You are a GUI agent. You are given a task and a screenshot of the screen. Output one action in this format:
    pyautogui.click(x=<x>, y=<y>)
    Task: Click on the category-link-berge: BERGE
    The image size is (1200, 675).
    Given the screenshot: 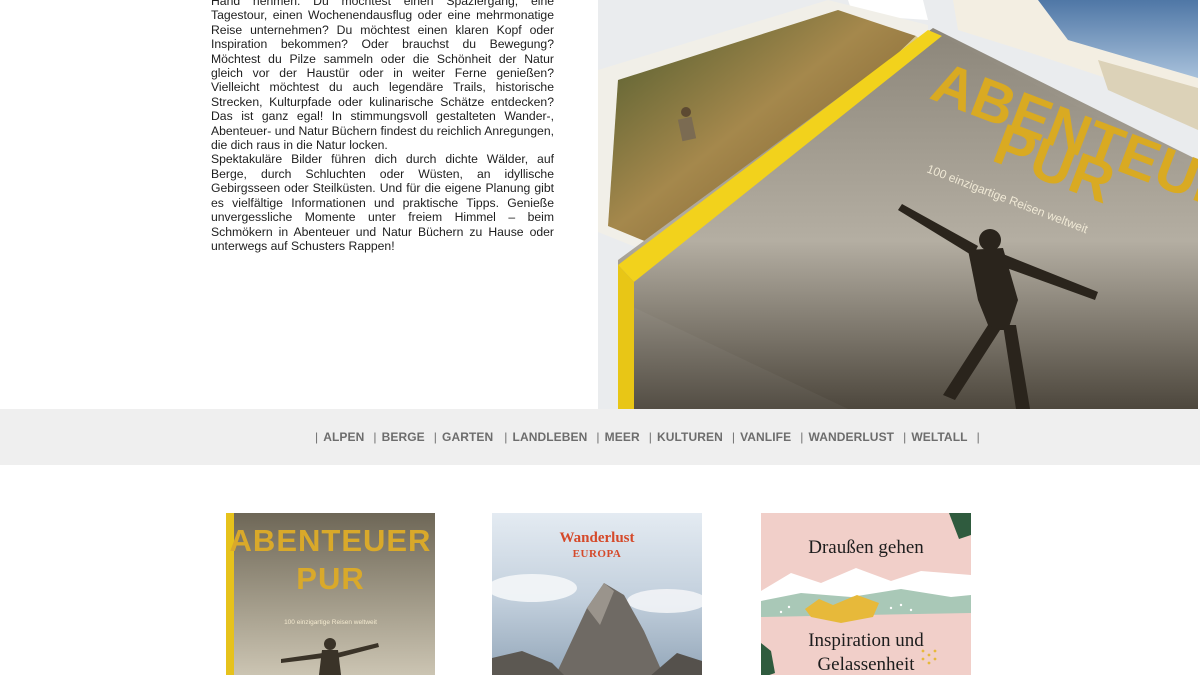 What is the action you would take?
    pyautogui.click(x=403, y=437)
    